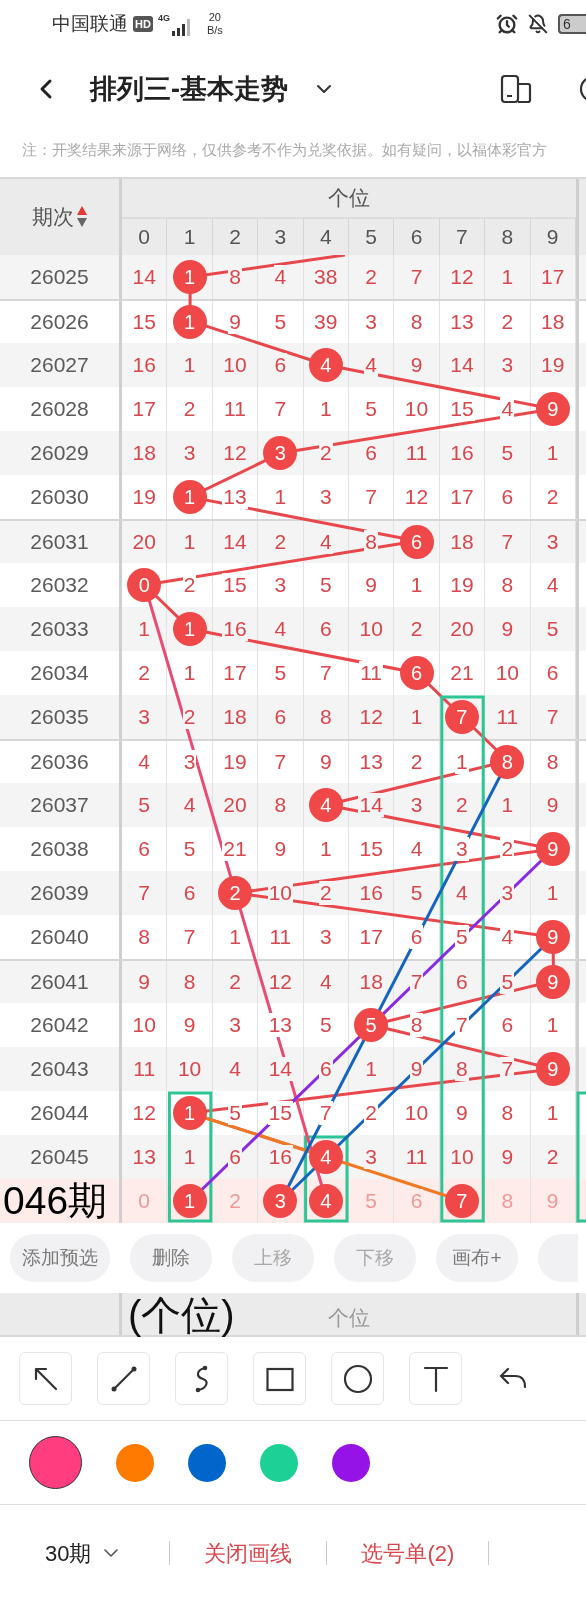  What do you see at coordinates (59, 893) in the screenshot?
I see `period-cell-text: 26039` at bounding box center [59, 893].